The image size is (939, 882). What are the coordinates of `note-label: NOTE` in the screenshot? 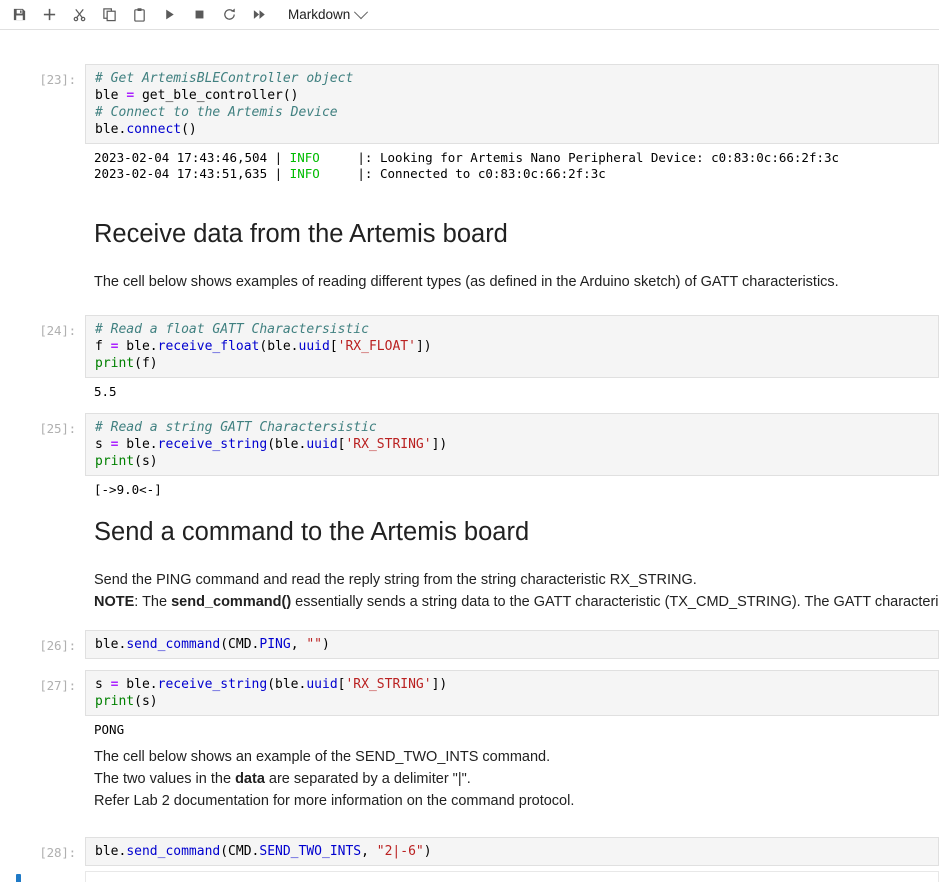 It's located at (114, 602).